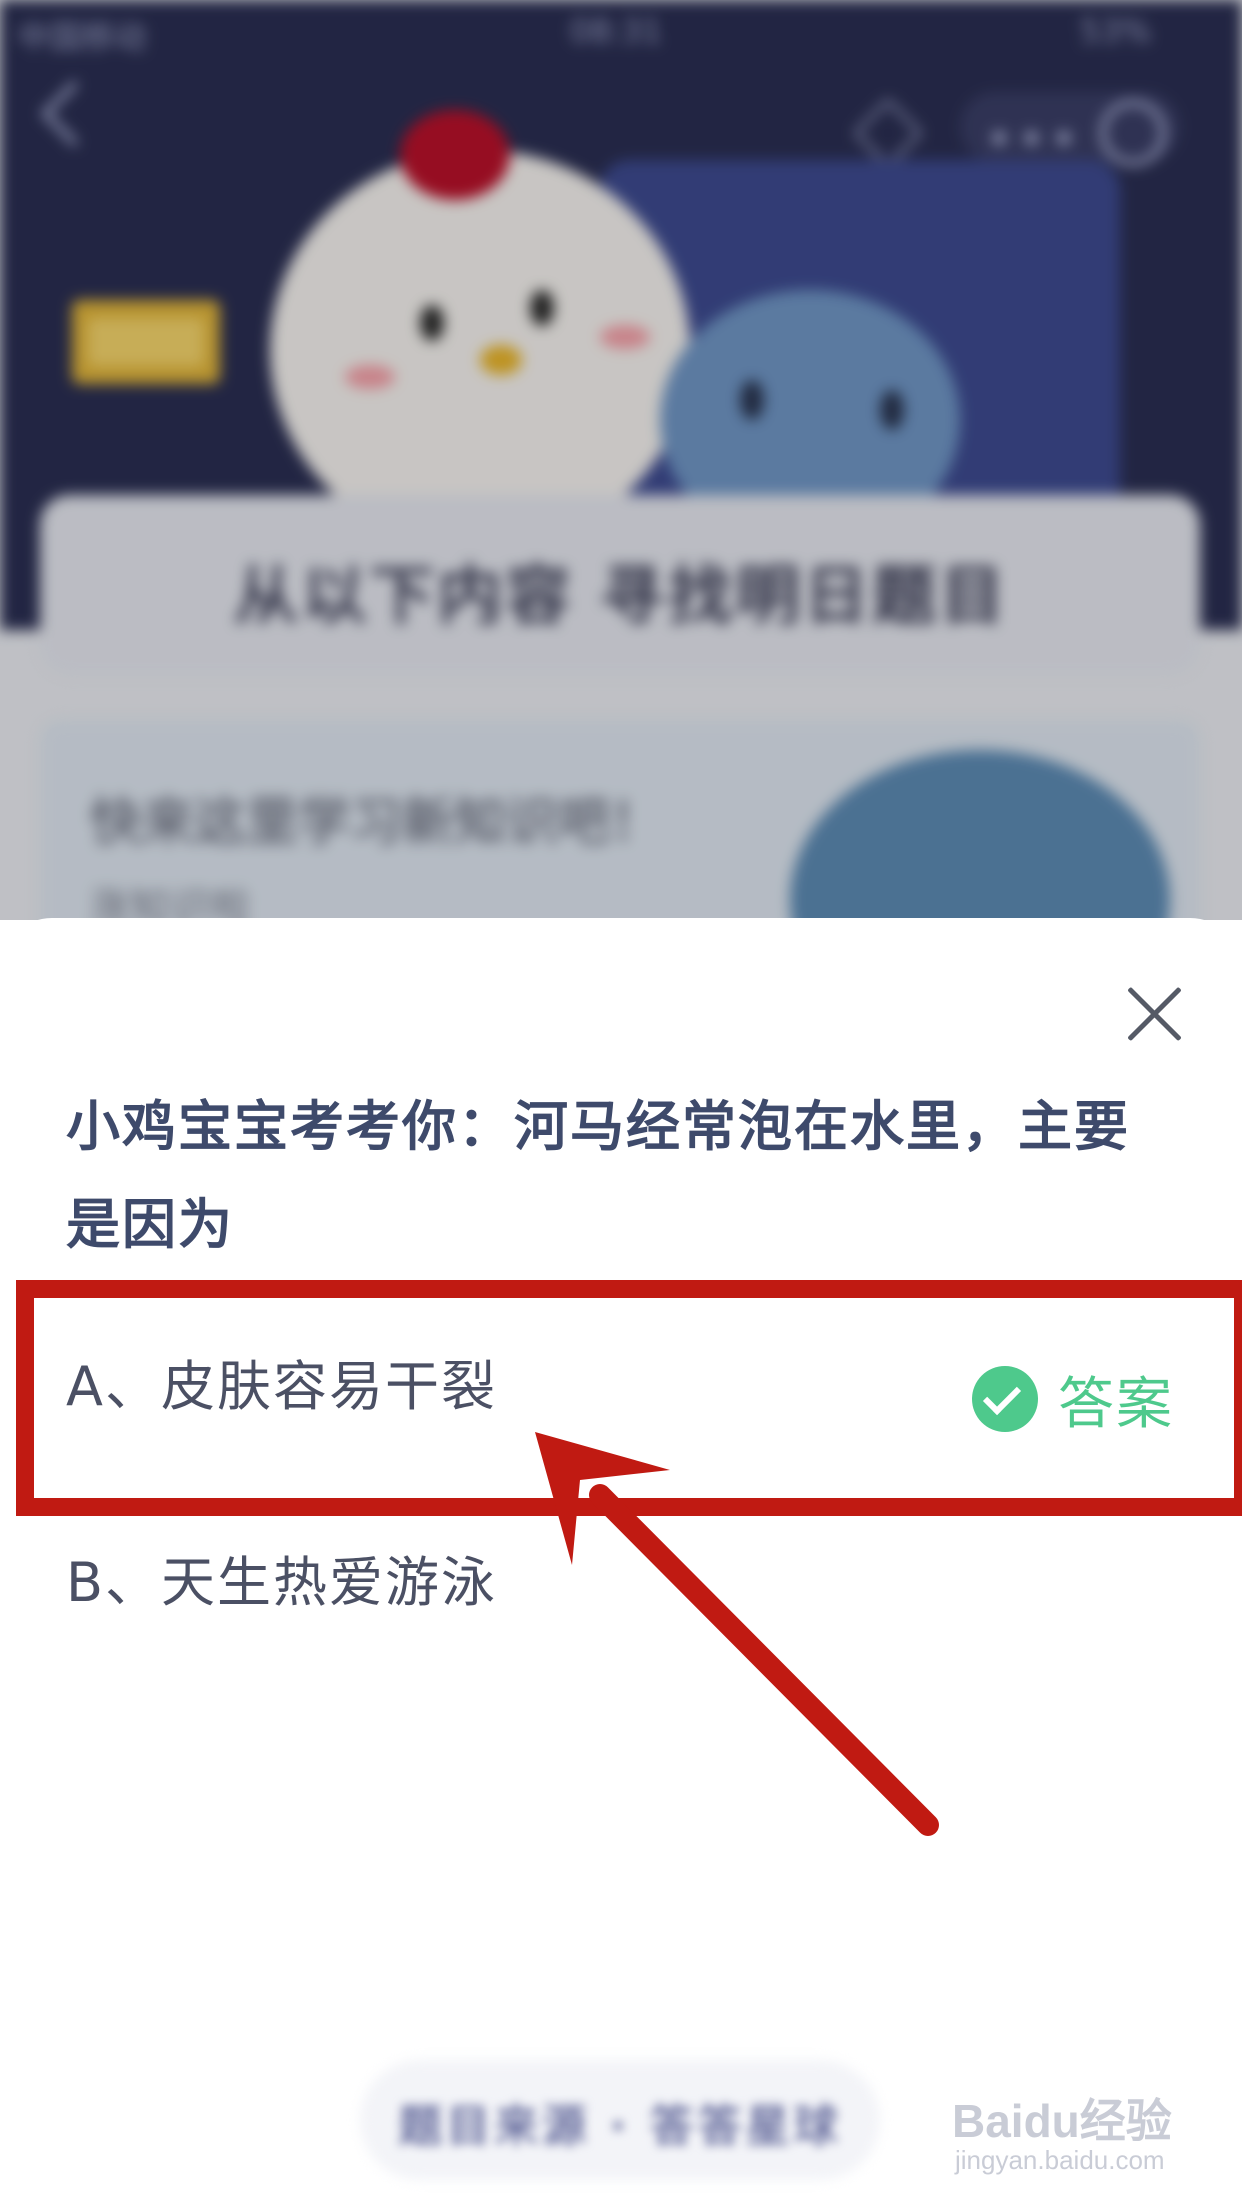 The height and width of the screenshot is (2208, 1242). What do you see at coordinates (620, 2126) in the screenshot?
I see `source-button-label: 题目来源 · 答答星球` at bounding box center [620, 2126].